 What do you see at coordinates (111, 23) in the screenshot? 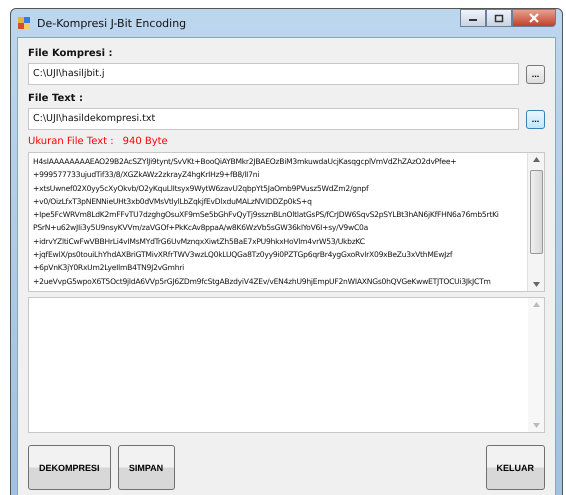
I see `window-title: De-Kompresi J-Bit Encoding` at bounding box center [111, 23].